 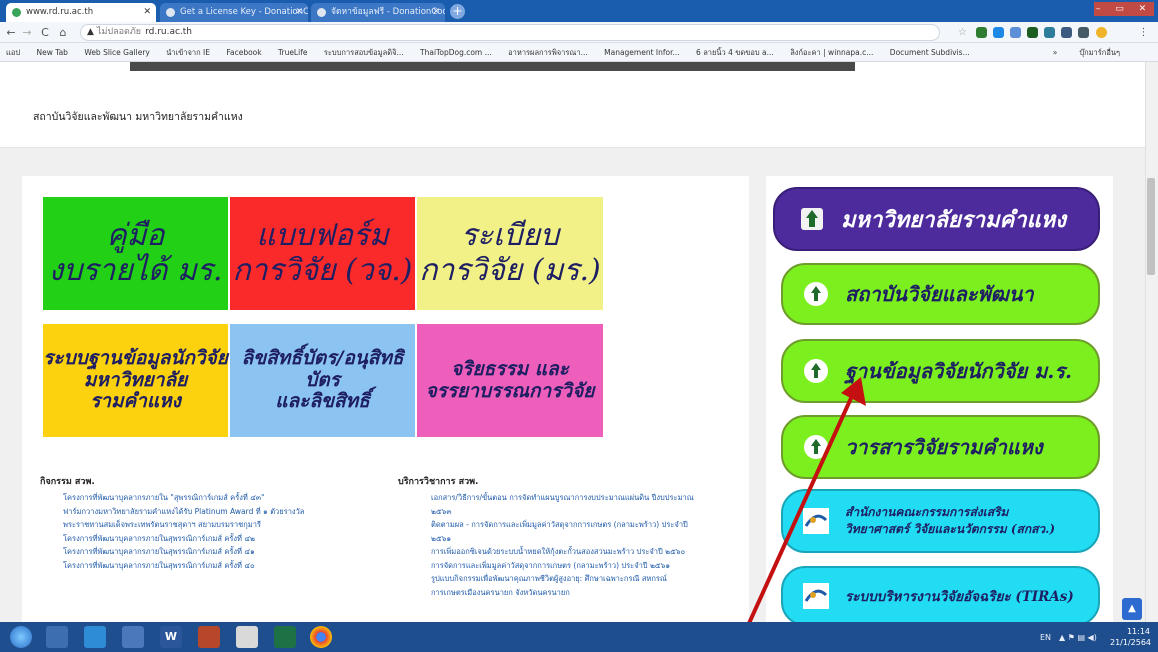 What do you see at coordinates (940, 294) in the screenshot?
I see `research-institute-button: สถาบันวิจัยและพัฒนา` at bounding box center [940, 294].